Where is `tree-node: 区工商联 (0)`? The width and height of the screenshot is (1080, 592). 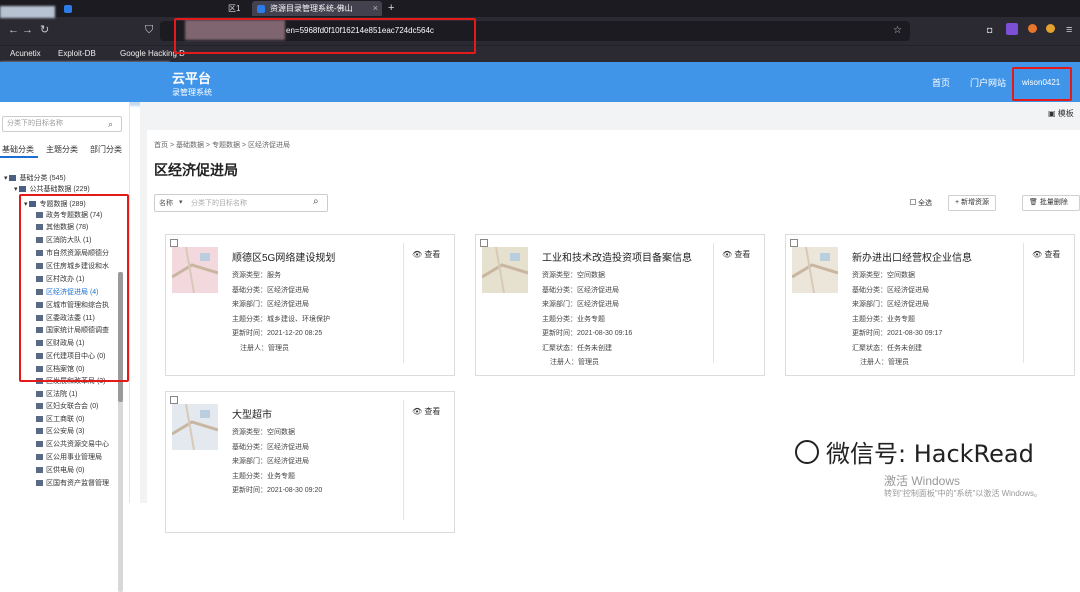 tree-node: 区工商联 (0) is located at coordinates (60, 420).